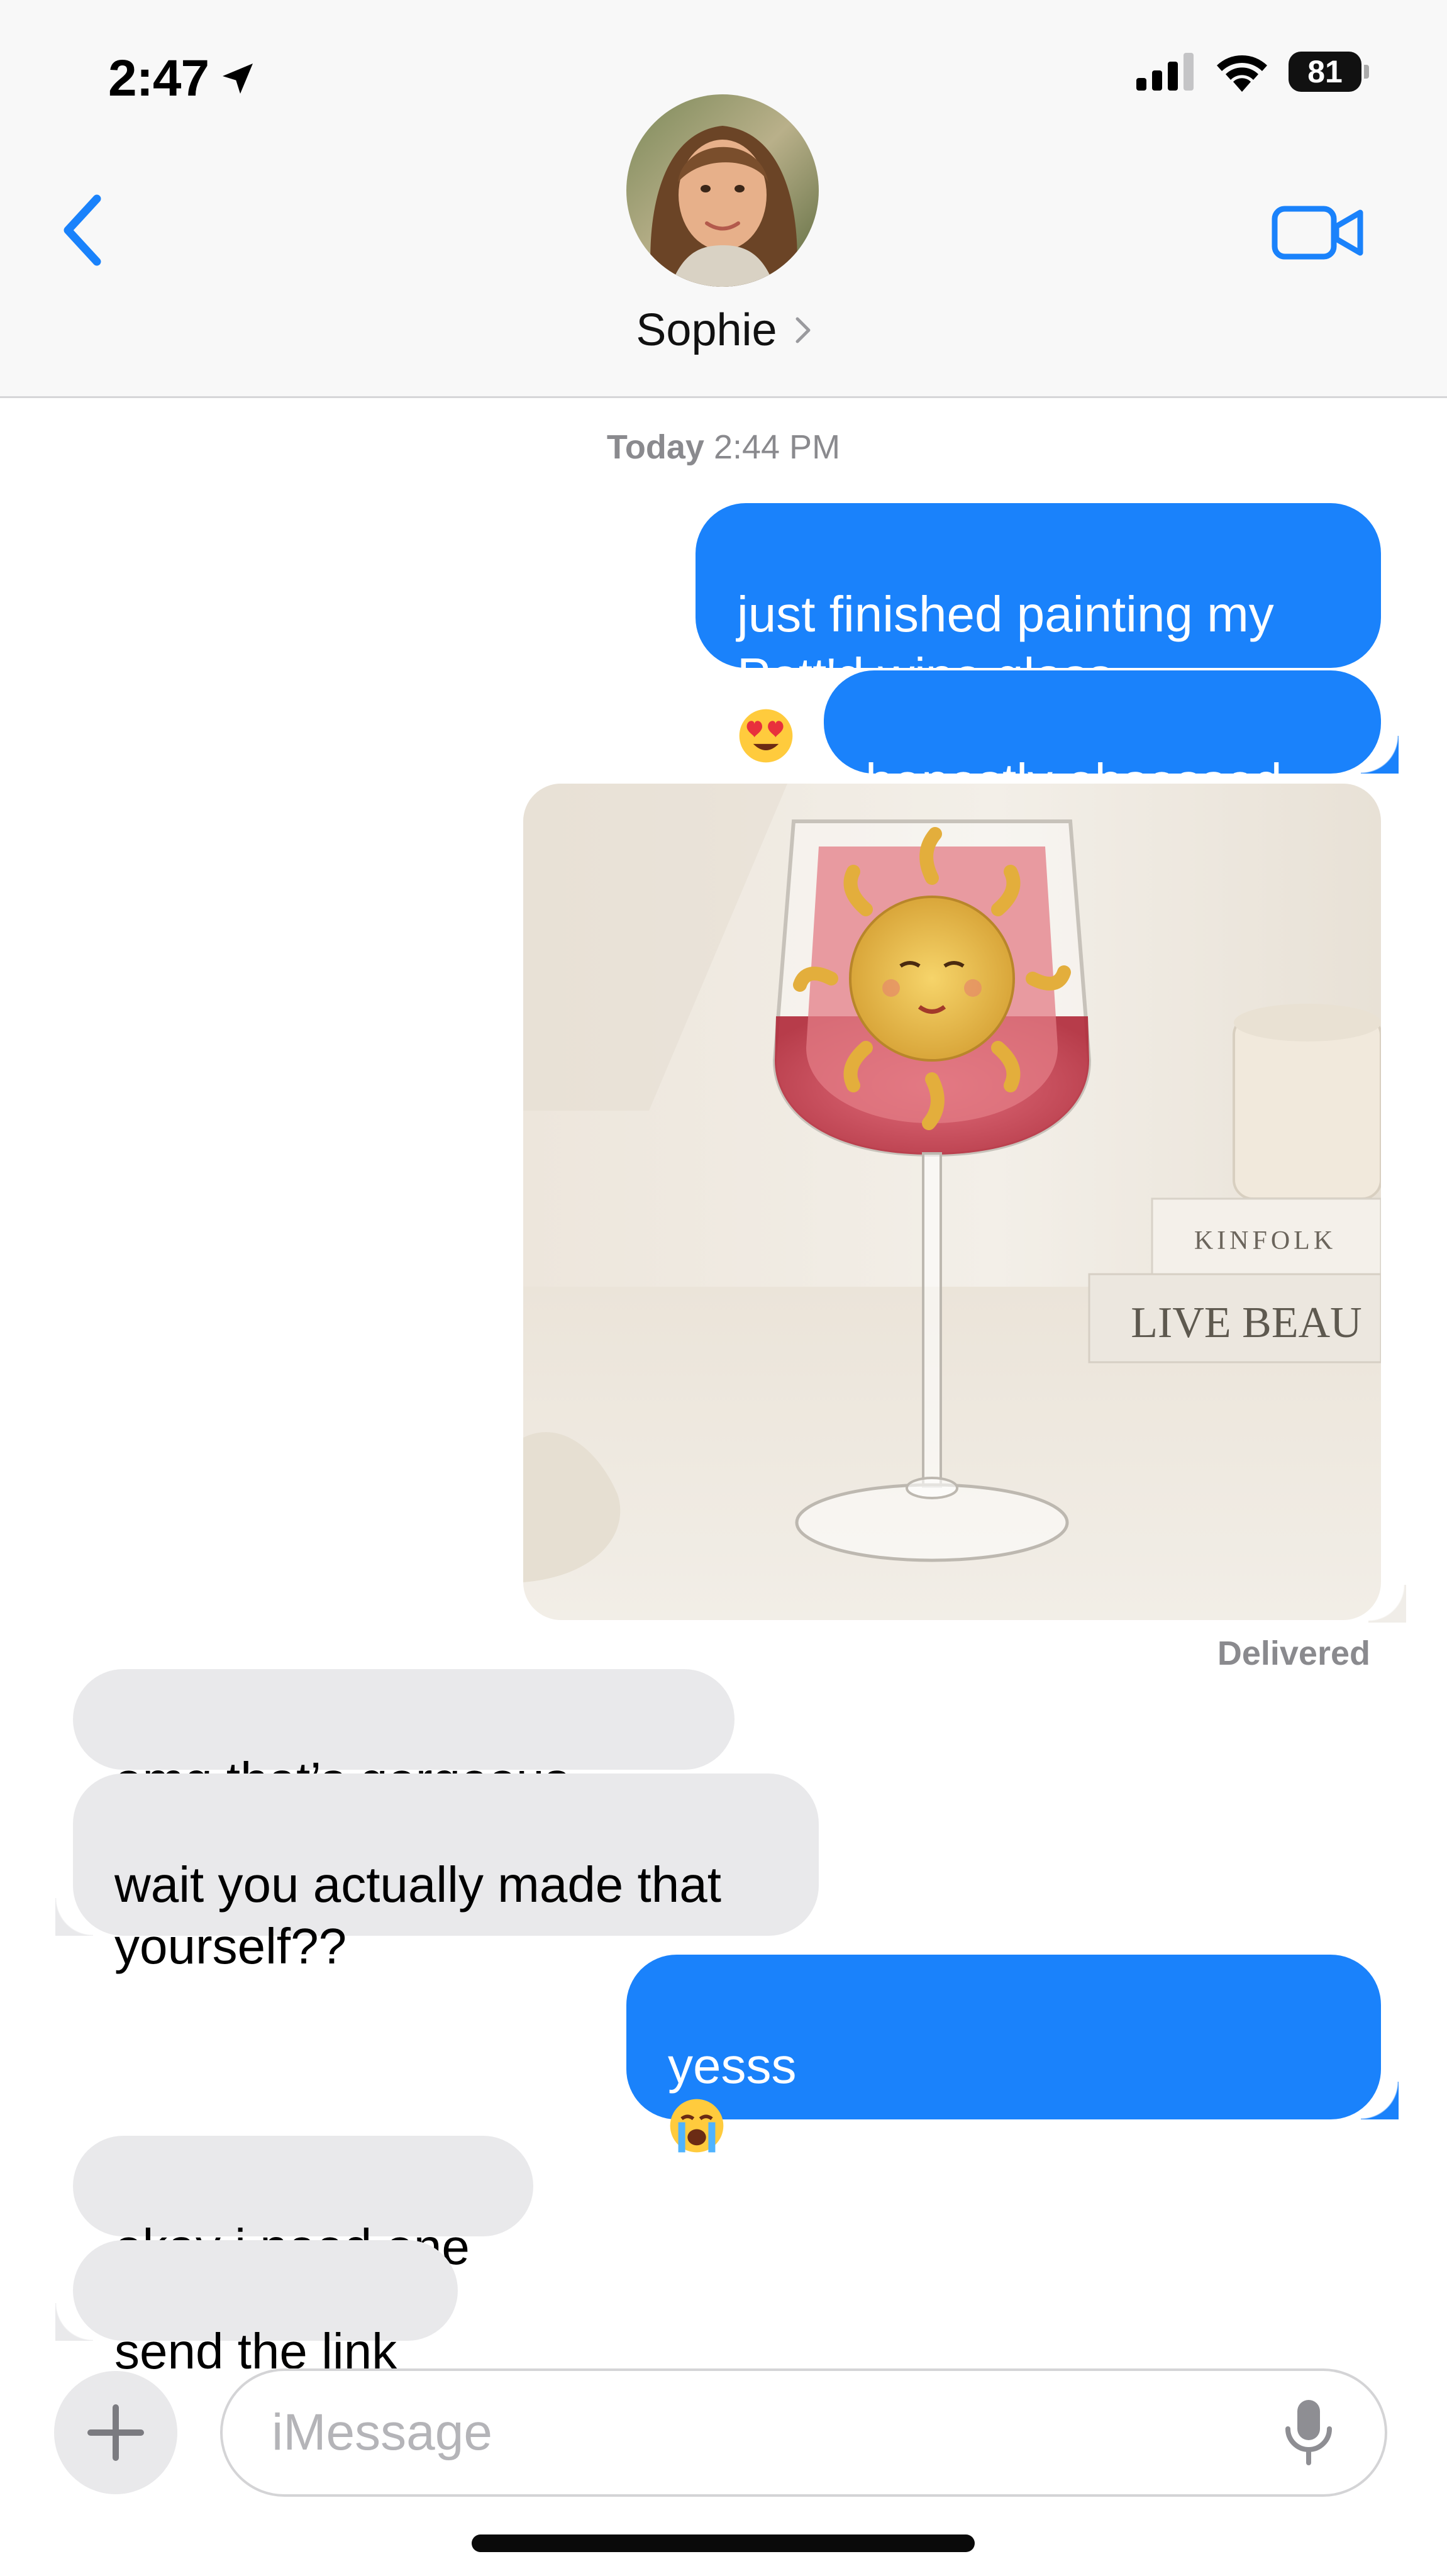  I want to click on status-time: 2:47, so click(183, 78).